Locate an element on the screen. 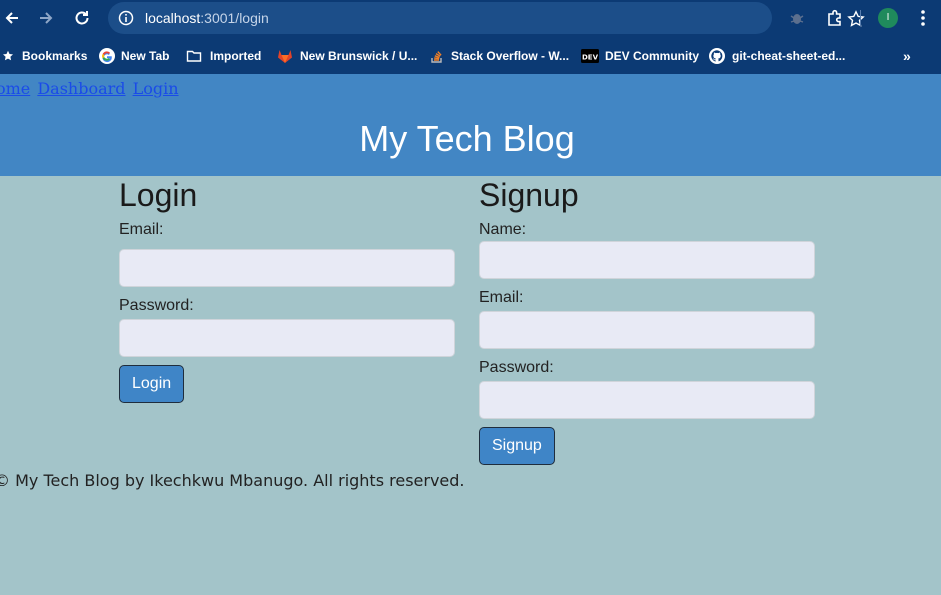 The height and width of the screenshot is (595, 941). signup-password-label: Password: is located at coordinates (516, 367).